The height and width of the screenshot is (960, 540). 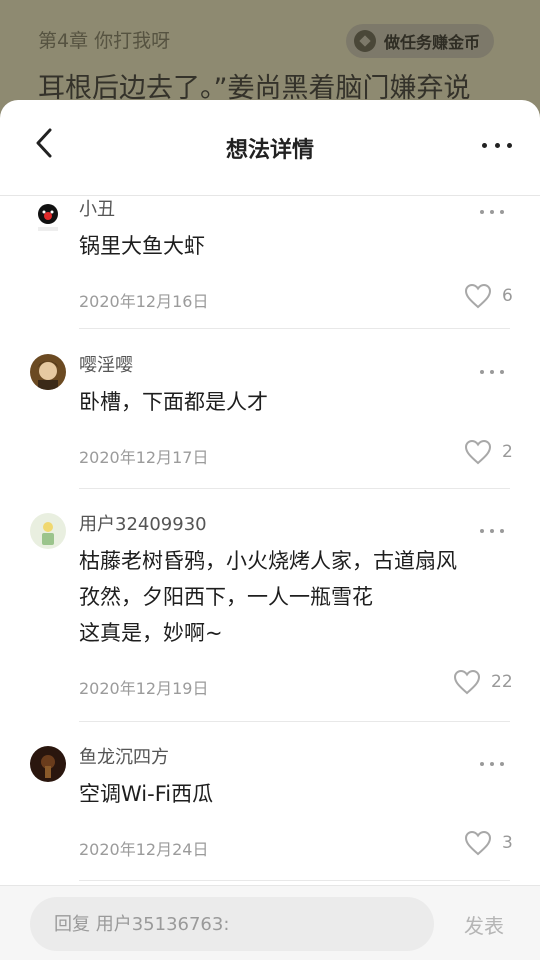 I want to click on more-dots-icon, so click(x=484, y=145).